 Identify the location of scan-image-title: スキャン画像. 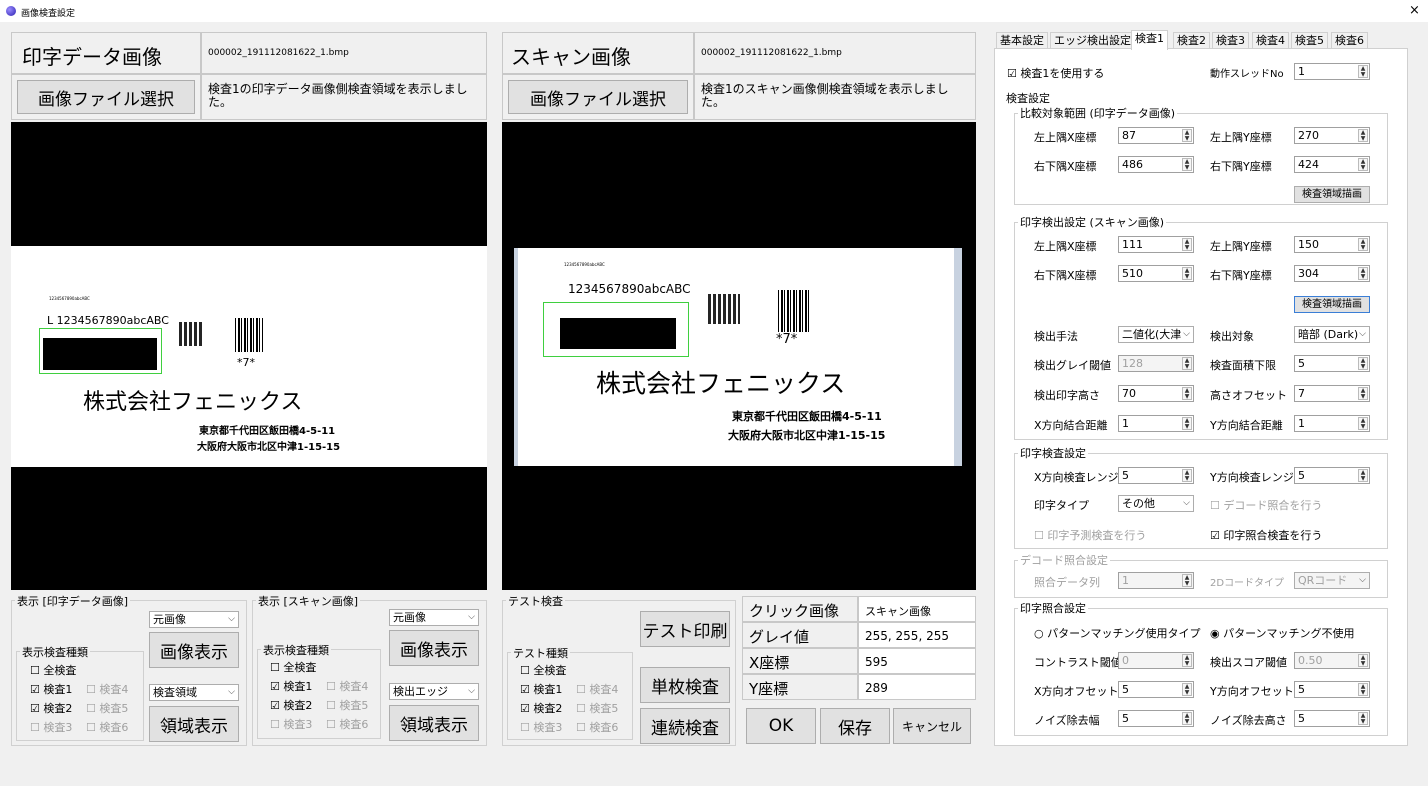
(571, 57).